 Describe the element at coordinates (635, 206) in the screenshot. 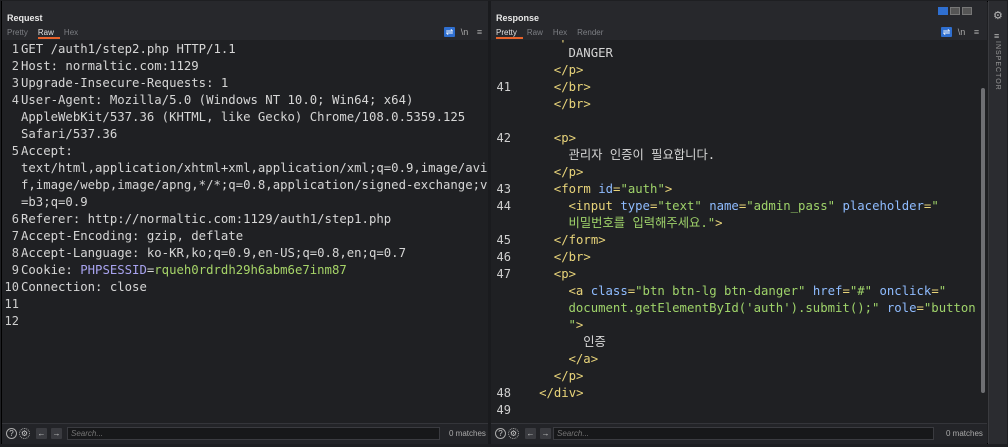

I see `code-token: type` at that location.